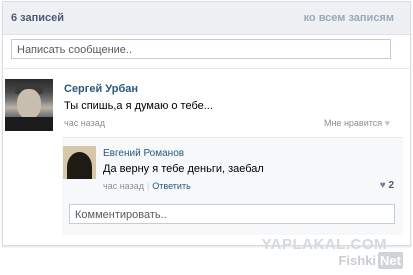 The height and width of the screenshot is (275, 413). Describe the element at coordinates (38, 18) in the screenshot. I see `posts-count: 6 записей` at that location.